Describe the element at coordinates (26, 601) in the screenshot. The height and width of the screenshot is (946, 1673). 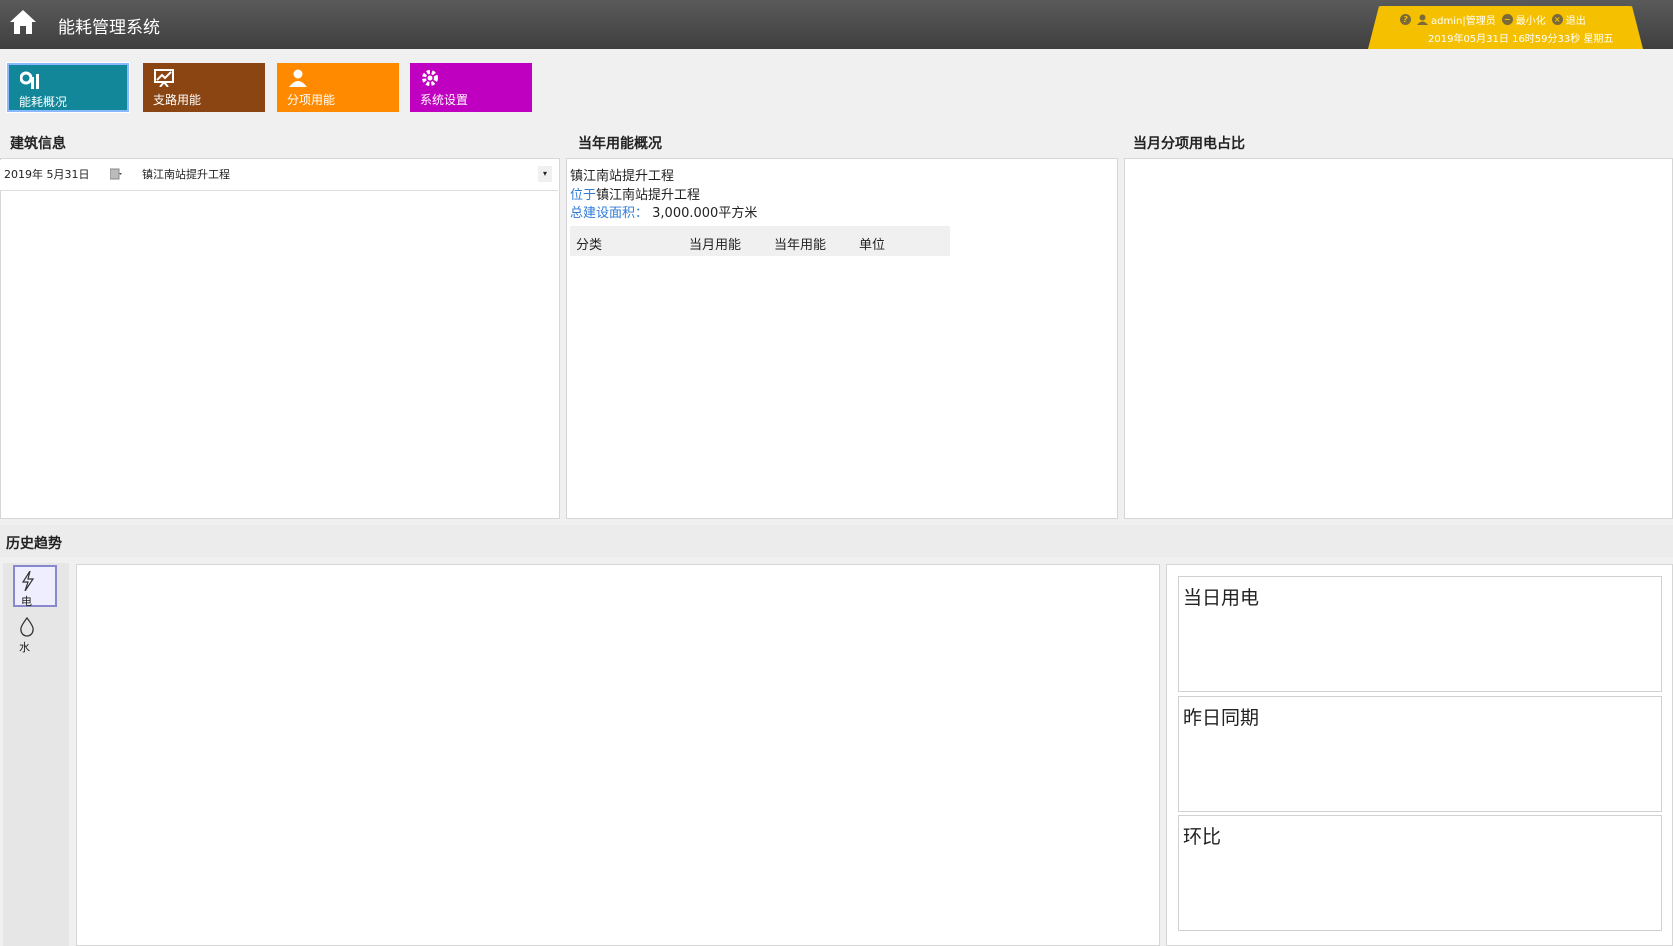
I see `type-label: 电` at that location.